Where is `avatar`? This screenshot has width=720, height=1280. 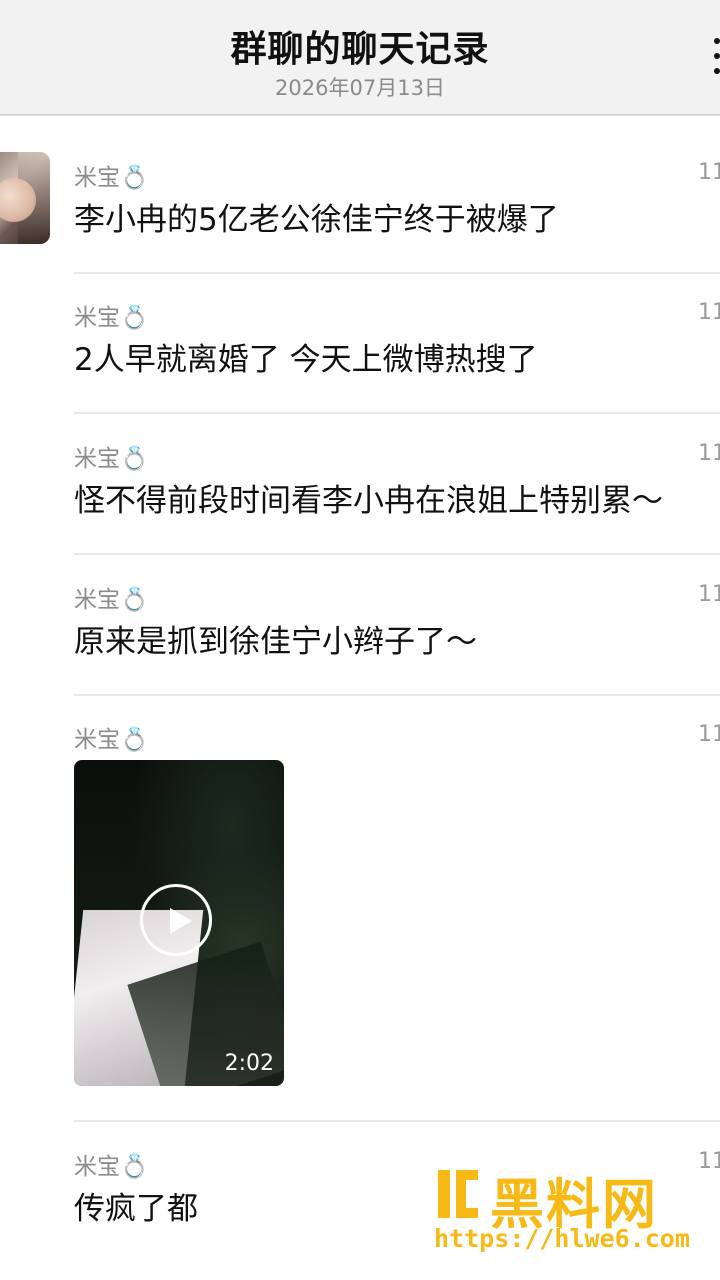 avatar is located at coordinates (25, 198).